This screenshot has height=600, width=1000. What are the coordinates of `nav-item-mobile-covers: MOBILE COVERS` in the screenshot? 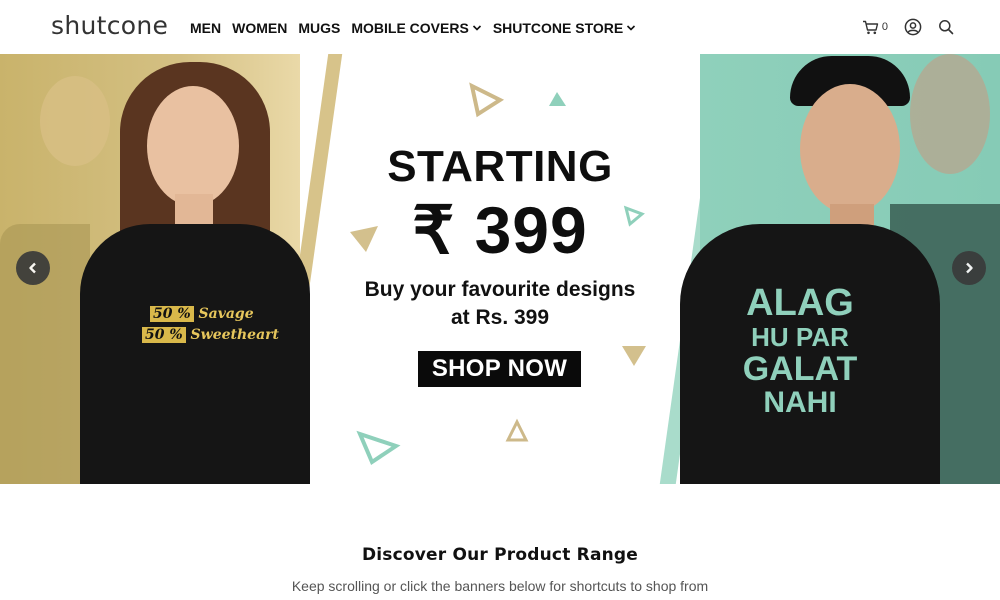 It's located at (416, 28).